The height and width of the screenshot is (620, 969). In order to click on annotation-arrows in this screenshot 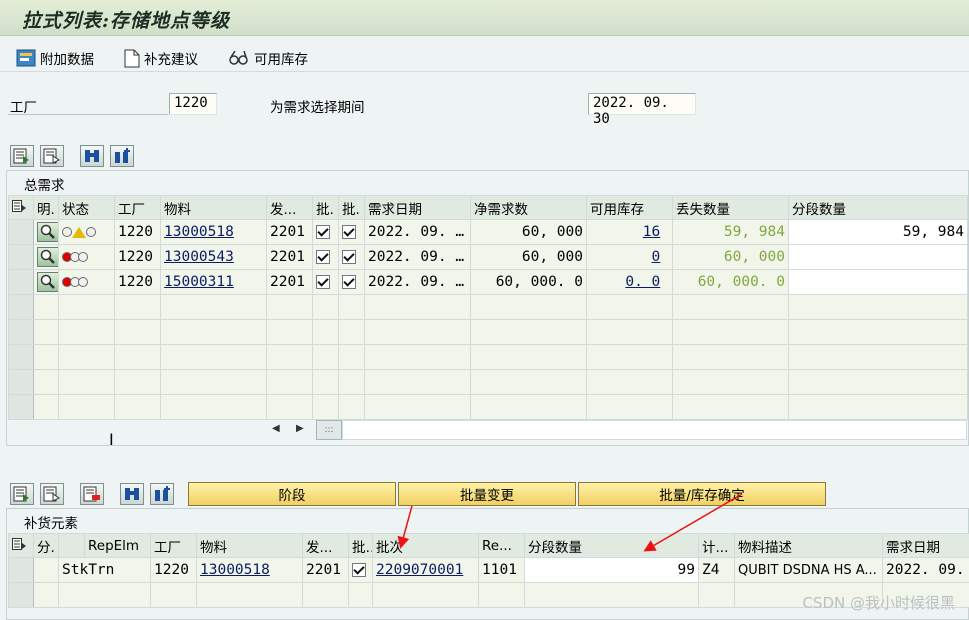, I will do `click(570, 522)`.